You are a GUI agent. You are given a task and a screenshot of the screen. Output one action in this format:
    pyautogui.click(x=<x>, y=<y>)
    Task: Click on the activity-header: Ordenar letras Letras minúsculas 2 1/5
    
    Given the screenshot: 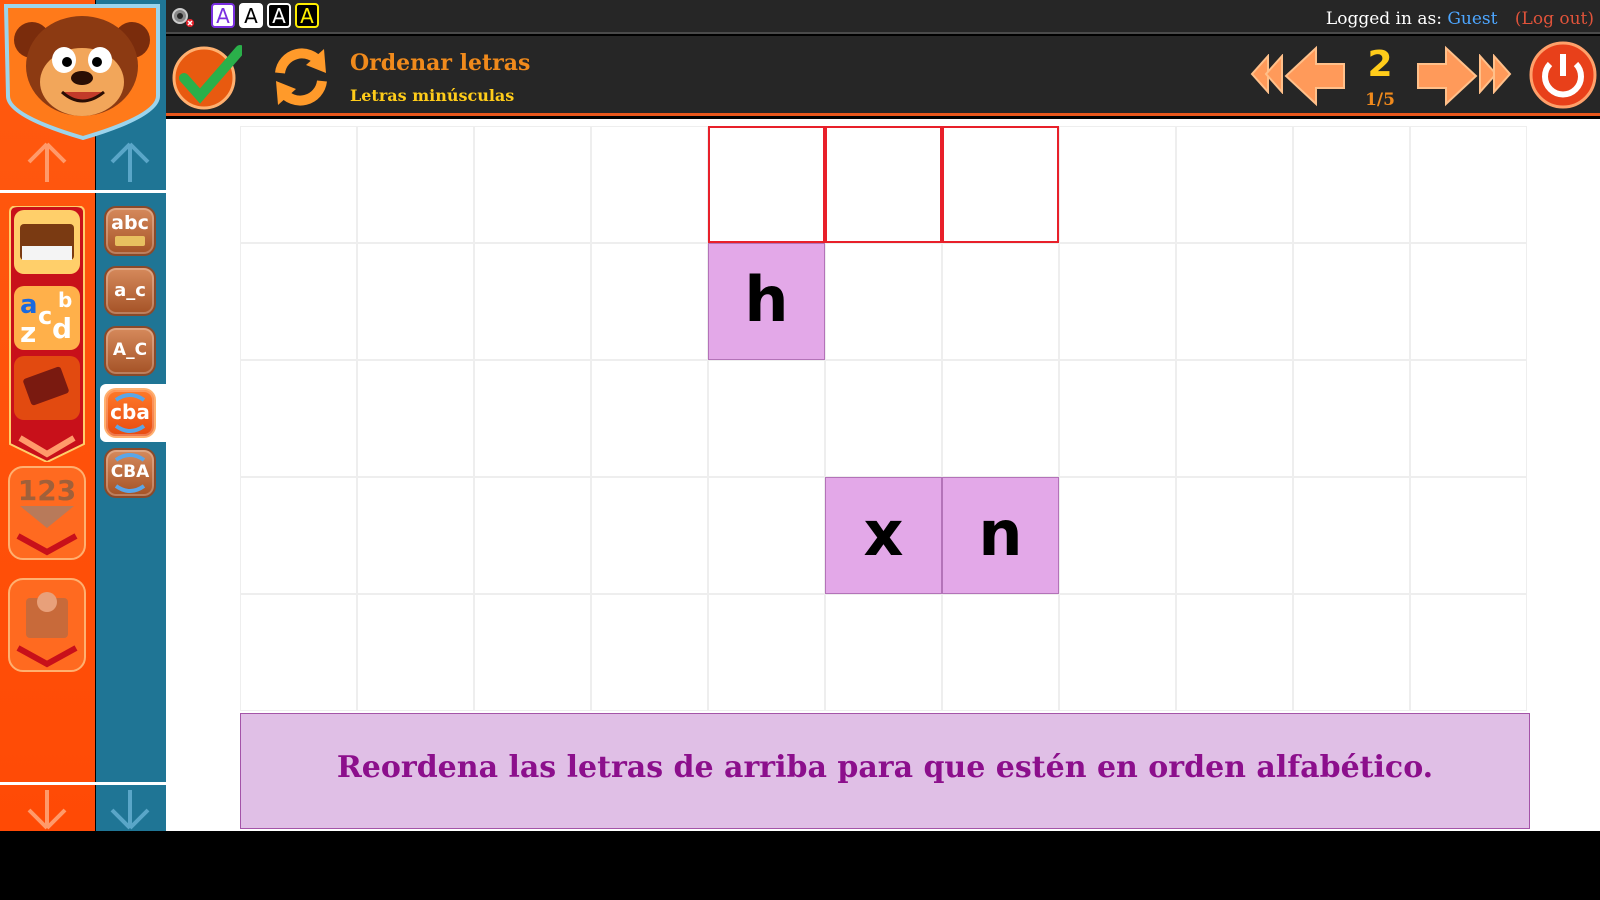 What is the action you would take?
    pyautogui.click(x=883, y=76)
    